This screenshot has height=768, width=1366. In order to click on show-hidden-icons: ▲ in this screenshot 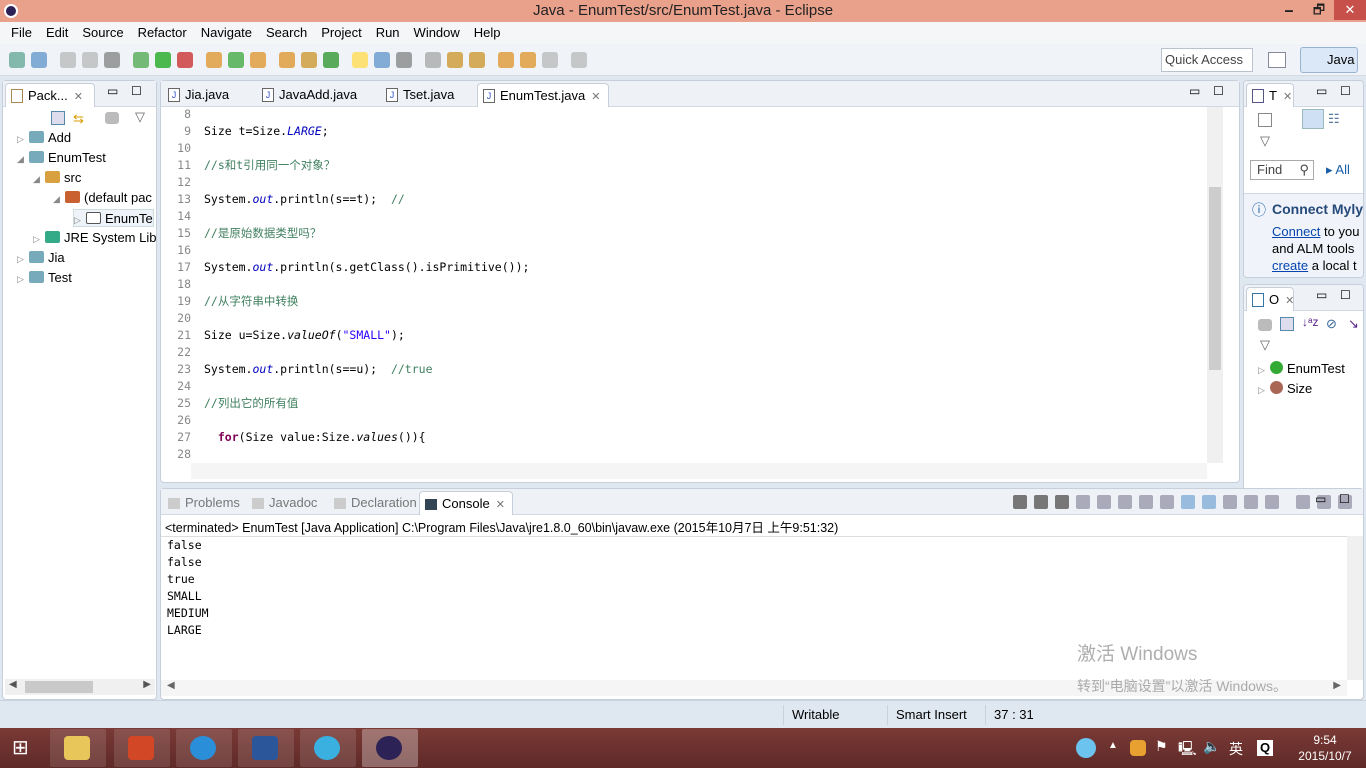, I will do `click(1113, 745)`.